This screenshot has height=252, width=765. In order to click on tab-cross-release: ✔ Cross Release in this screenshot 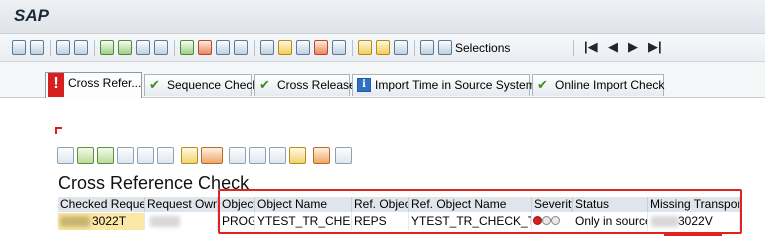, I will do `click(305, 85)`.